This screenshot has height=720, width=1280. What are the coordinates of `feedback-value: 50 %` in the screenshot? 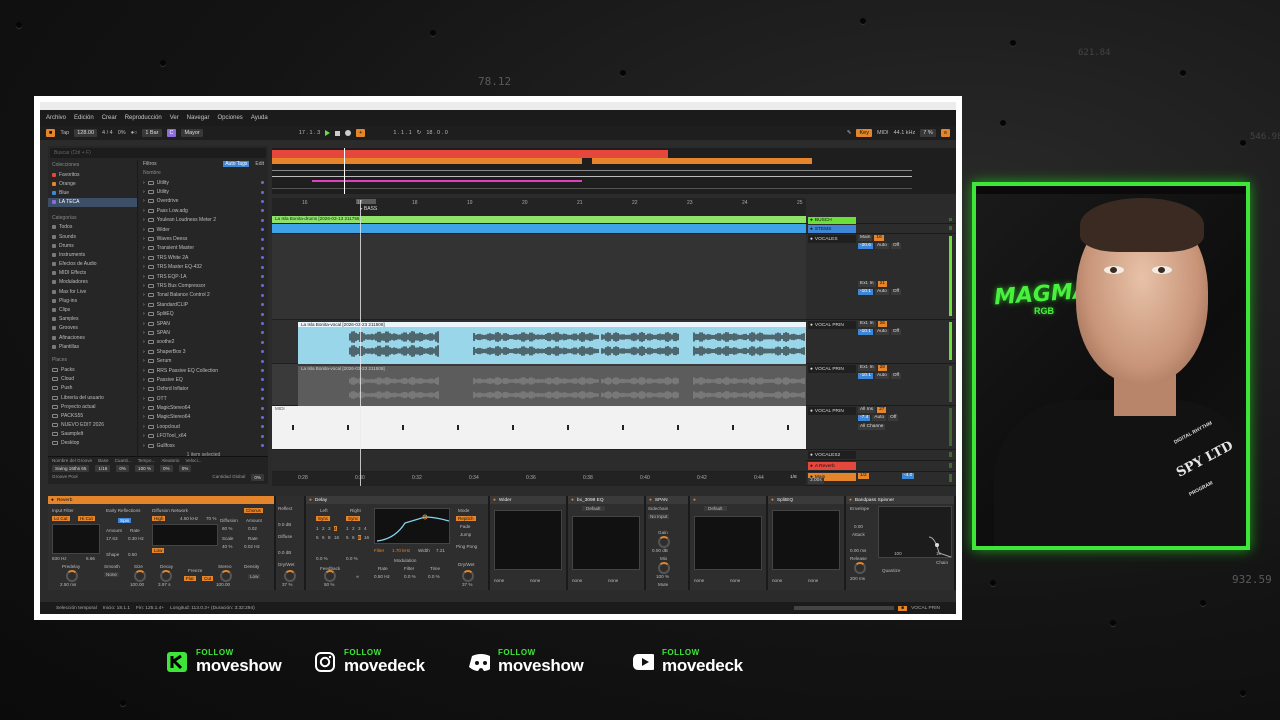 It's located at (329, 584).